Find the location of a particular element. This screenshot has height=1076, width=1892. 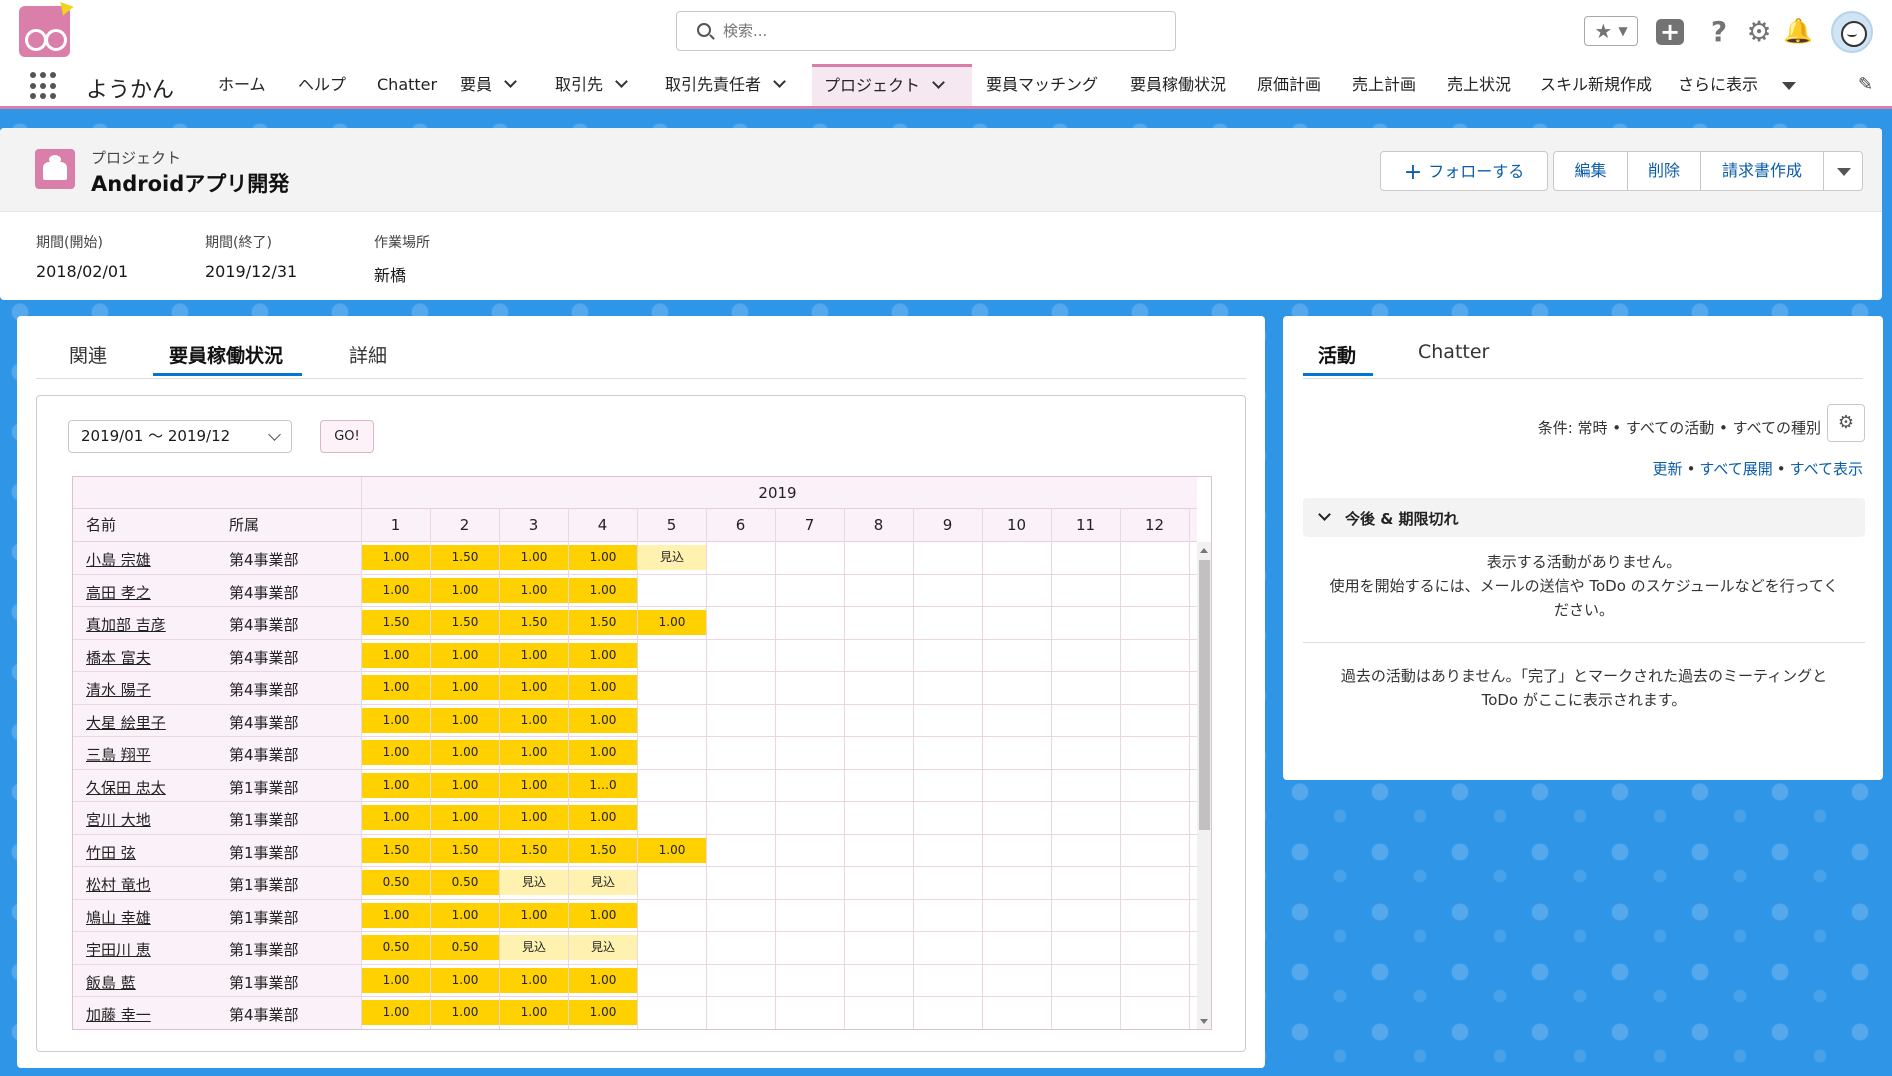

help-icon: ? is located at coordinates (1719, 31).